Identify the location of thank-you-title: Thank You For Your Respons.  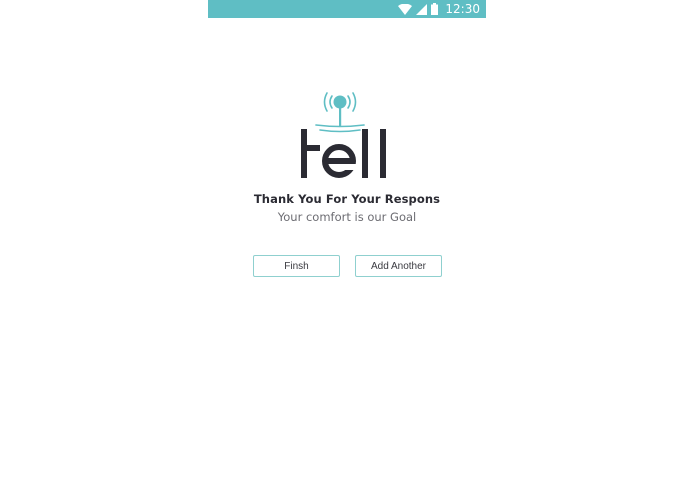
(347, 199).